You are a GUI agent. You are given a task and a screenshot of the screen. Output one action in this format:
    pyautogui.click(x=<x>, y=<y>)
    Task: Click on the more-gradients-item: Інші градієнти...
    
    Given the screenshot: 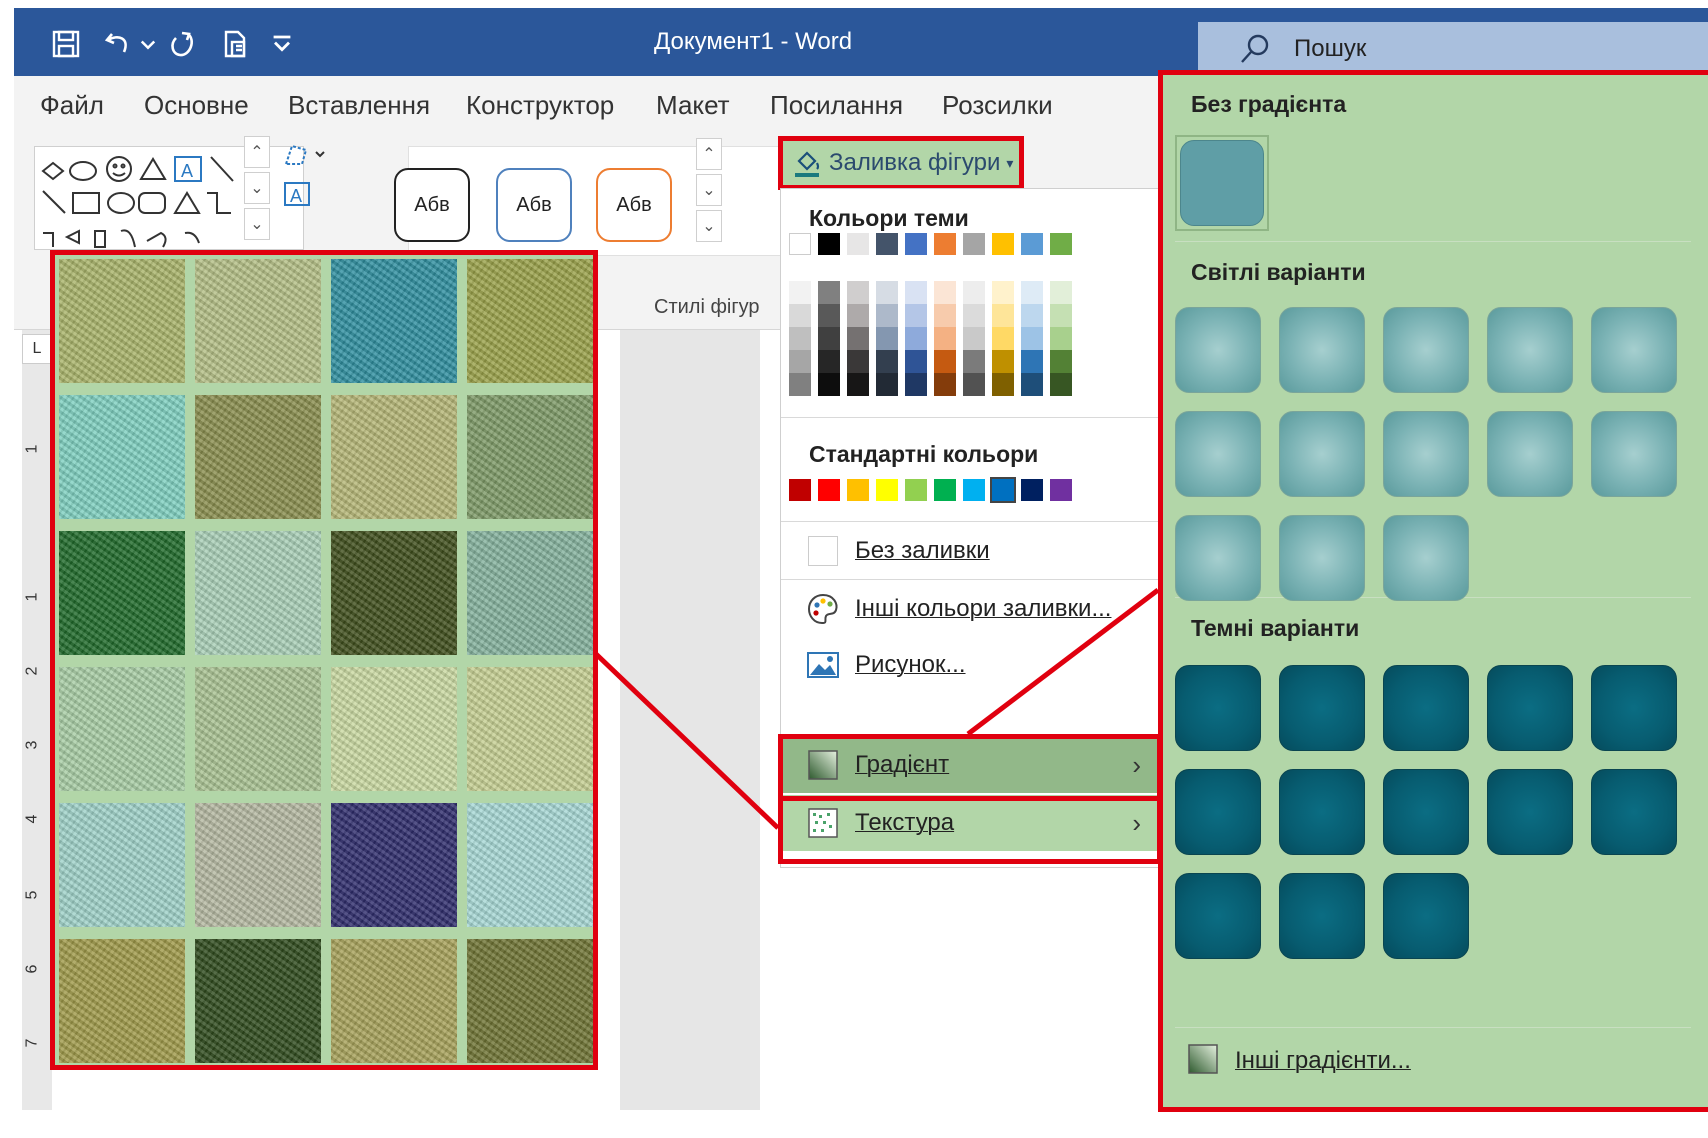 What is the action you would take?
    pyautogui.click(x=1299, y=1061)
    